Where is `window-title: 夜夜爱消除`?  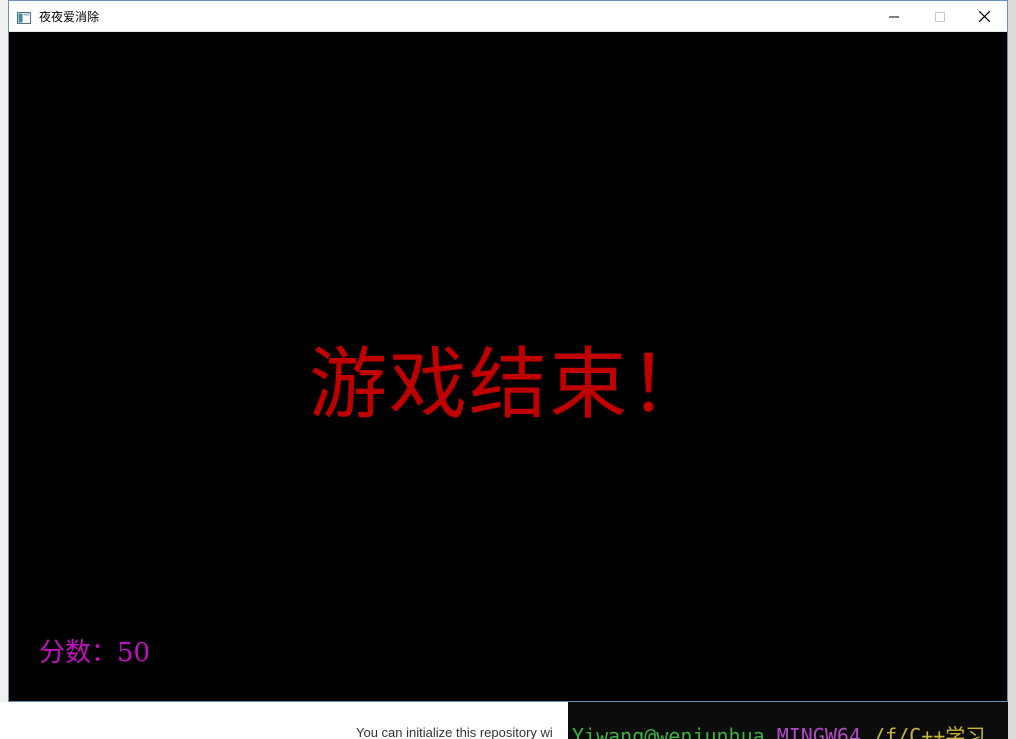
window-title: 夜夜爱消除 is located at coordinates (69, 17).